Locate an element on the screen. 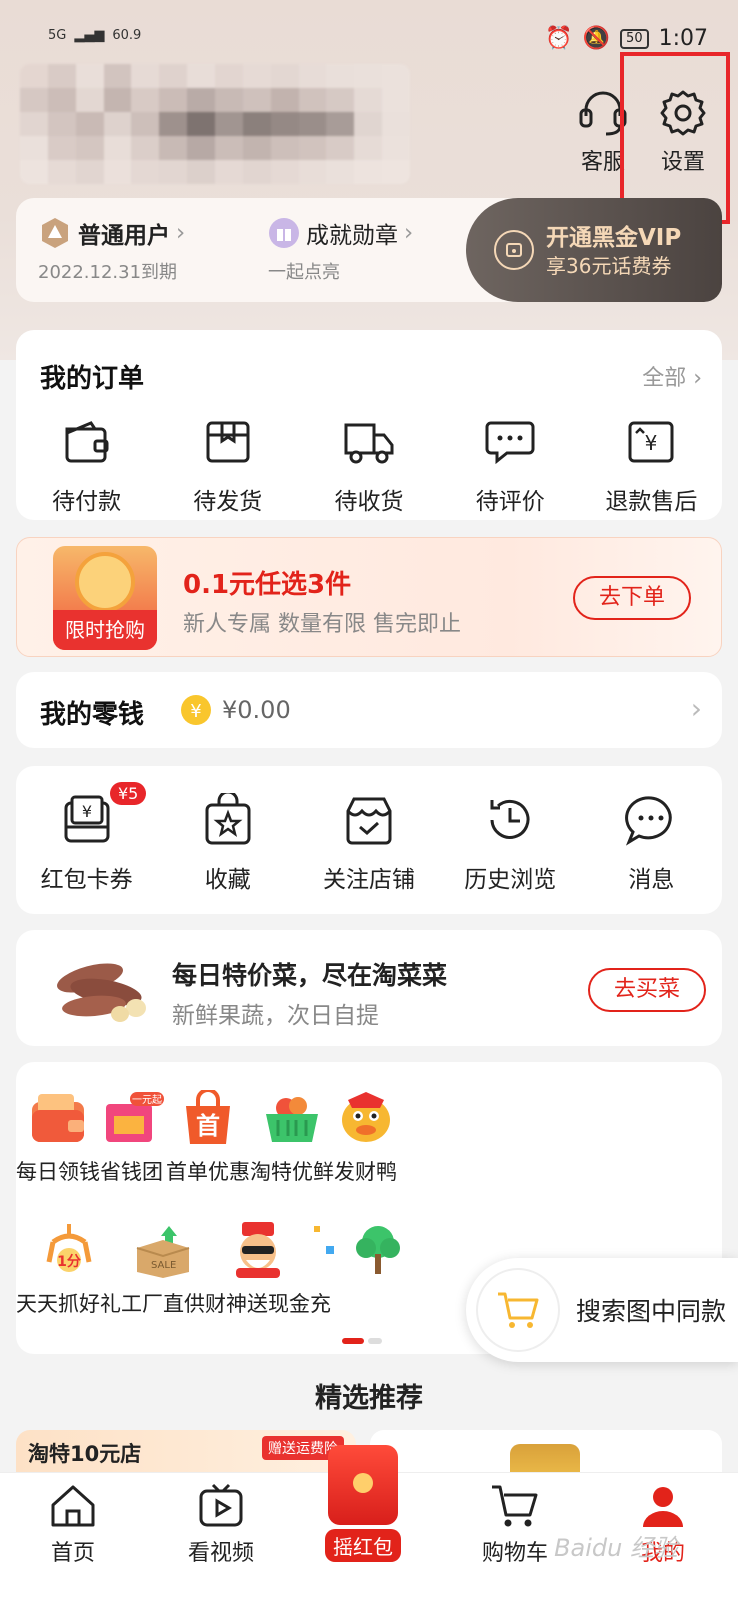  followed-stores-entry: 关注店铺 is located at coordinates (368, 842).